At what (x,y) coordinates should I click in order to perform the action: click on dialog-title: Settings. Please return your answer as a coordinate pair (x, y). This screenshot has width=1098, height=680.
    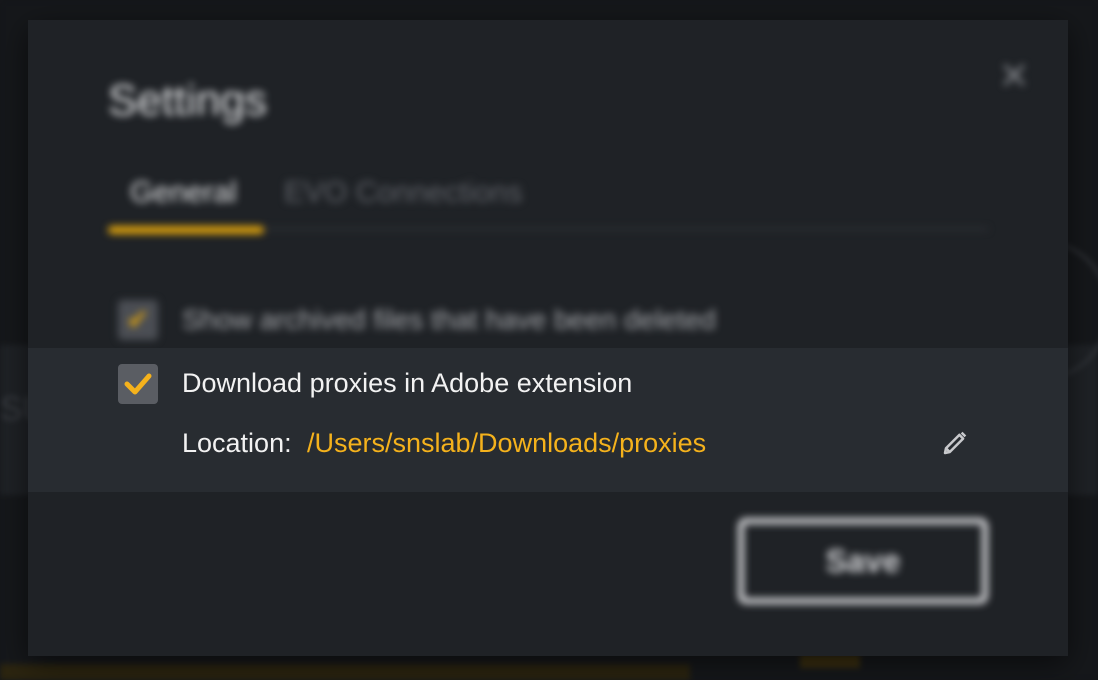
    Looking at the image, I should click on (187, 100).